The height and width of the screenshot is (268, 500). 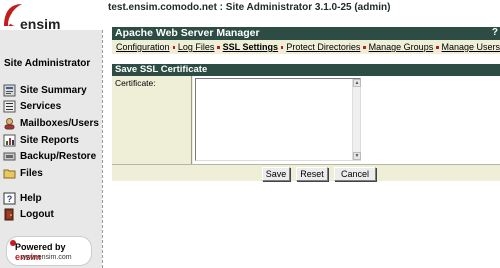 I want to click on scroll-up-arrow-icon: ▲, so click(x=357, y=83).